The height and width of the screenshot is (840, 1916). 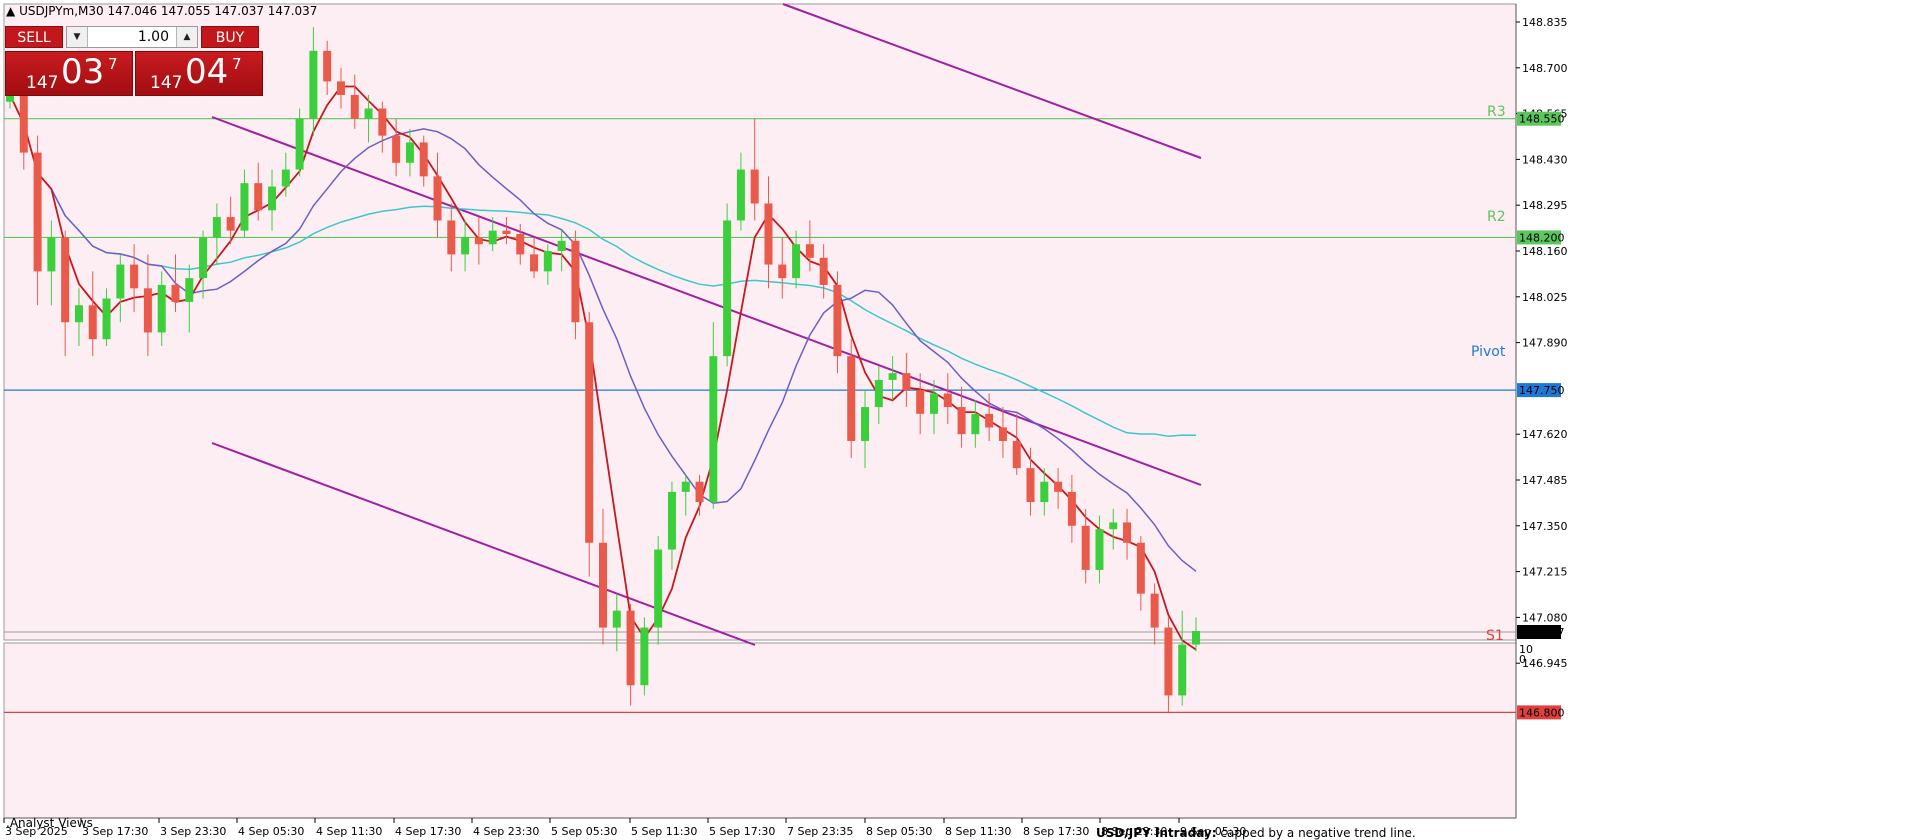 What do you see at coordinates (1542, 390) in the screenshot?
I see `pivot-price-tag-text: 147.750` at bounding box center [1542, 390].